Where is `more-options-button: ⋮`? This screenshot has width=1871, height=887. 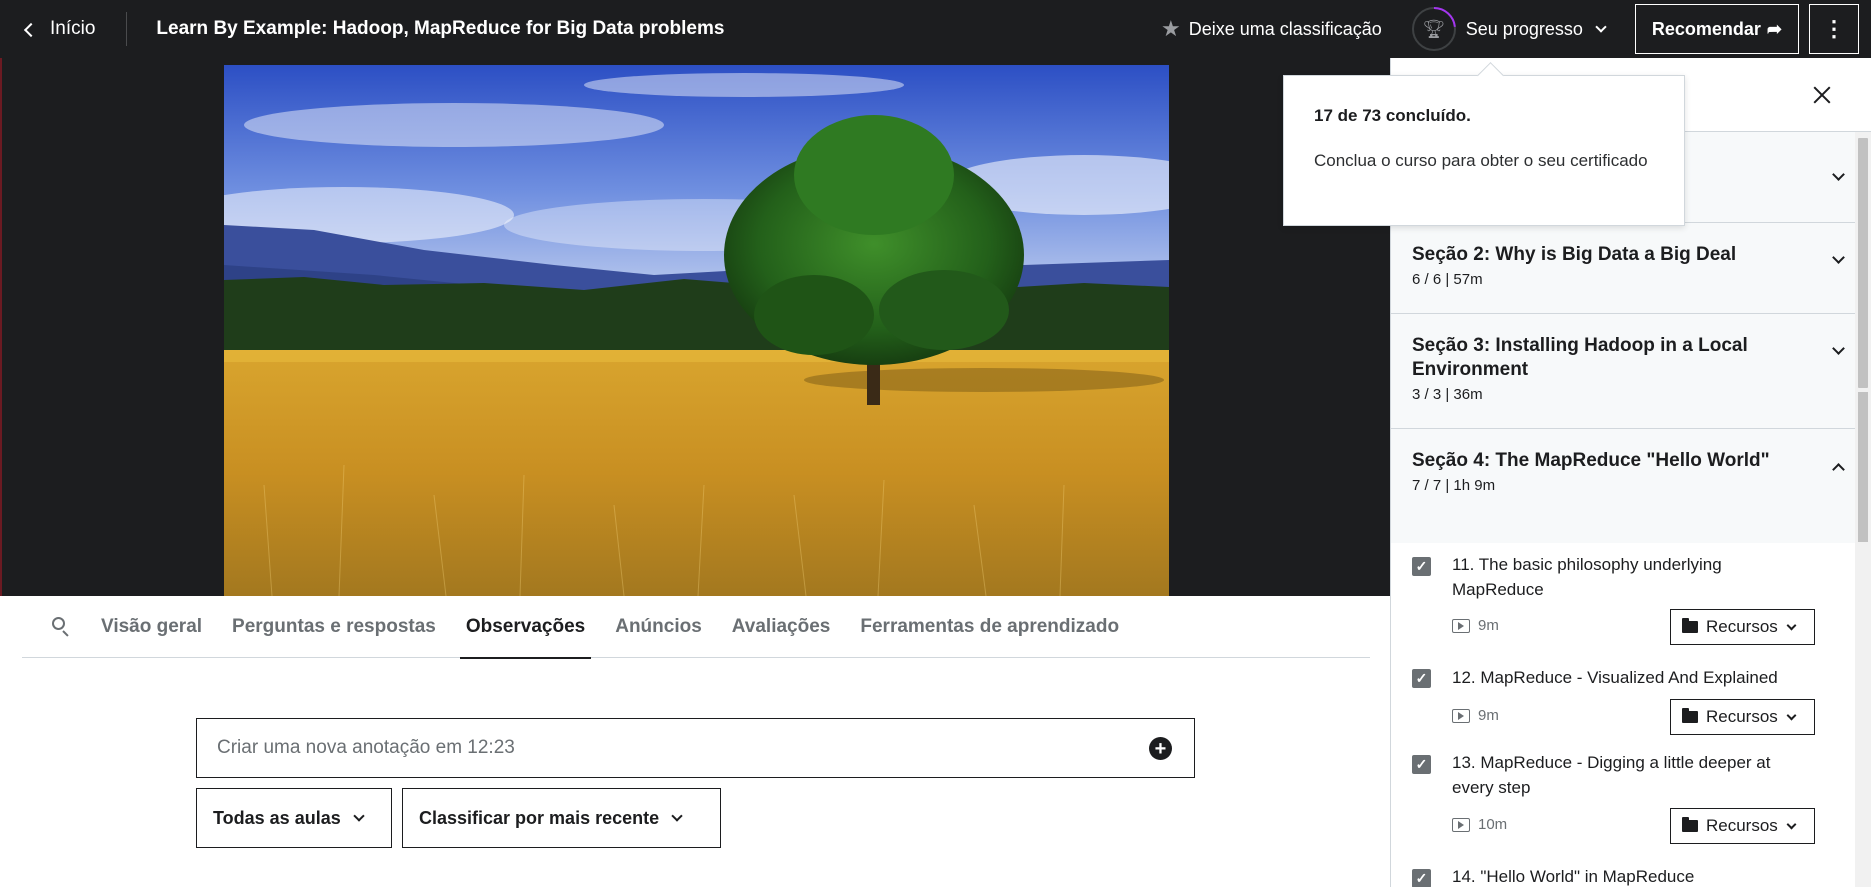
more-options-button: ⋮ is located at coordinates (1834, 29).